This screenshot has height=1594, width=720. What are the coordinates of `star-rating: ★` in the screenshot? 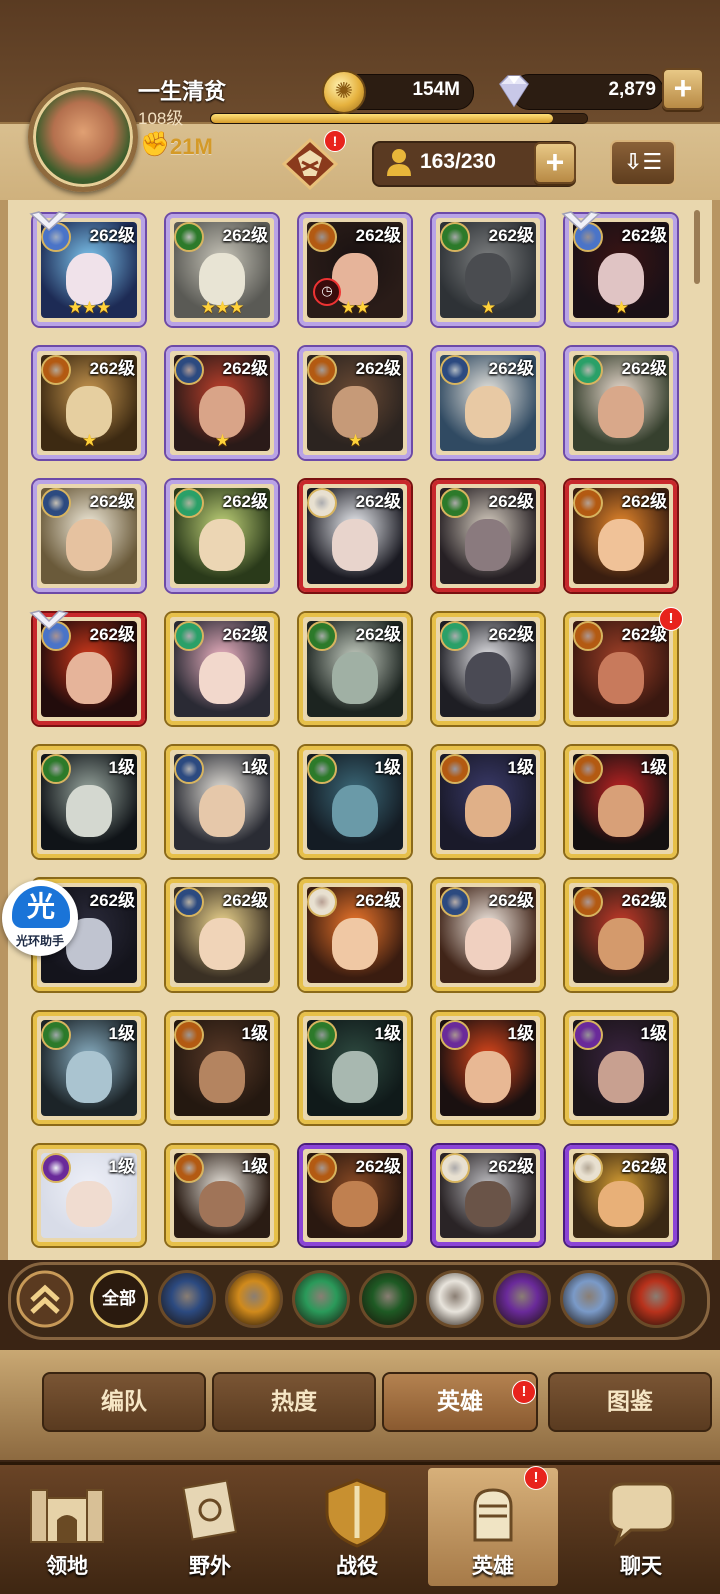 It's located at (621, 307).